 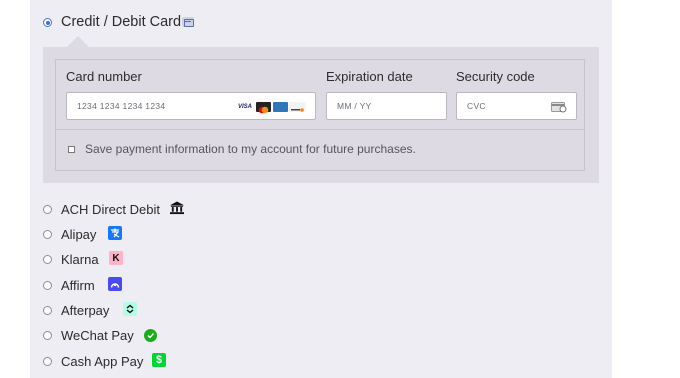 I want to click on cvc-card-icon, so click(x=559, y=109).